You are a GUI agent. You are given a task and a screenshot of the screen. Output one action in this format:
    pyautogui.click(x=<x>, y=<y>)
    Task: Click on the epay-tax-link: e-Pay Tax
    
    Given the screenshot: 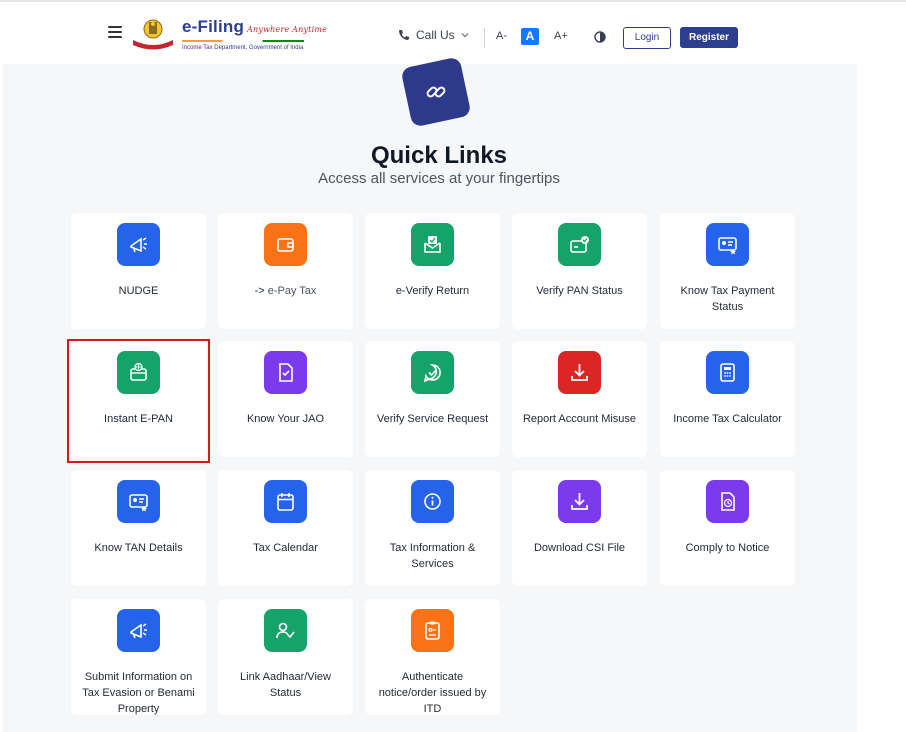 What is the action you would take?
    pyautogui.click(x=292, y=291)
    